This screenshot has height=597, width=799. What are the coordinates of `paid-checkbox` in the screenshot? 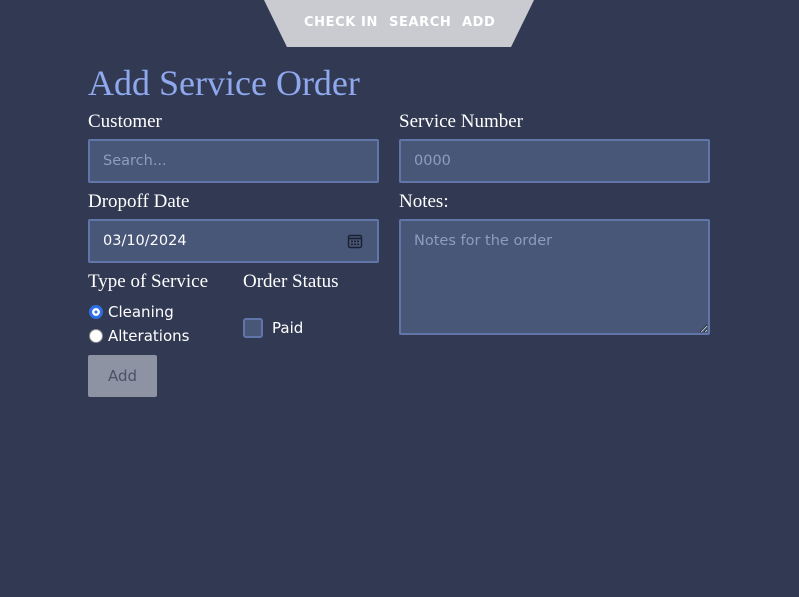 It's located at (253, 328).